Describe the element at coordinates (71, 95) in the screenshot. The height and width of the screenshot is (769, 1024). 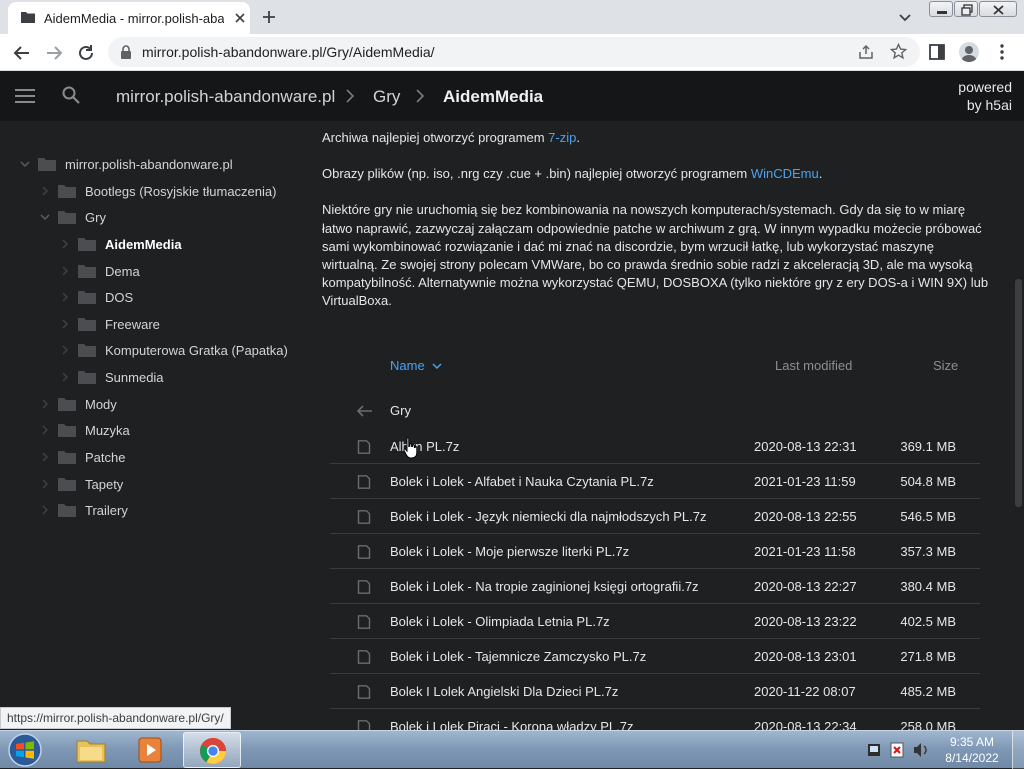
I see `search-icon` at that location.